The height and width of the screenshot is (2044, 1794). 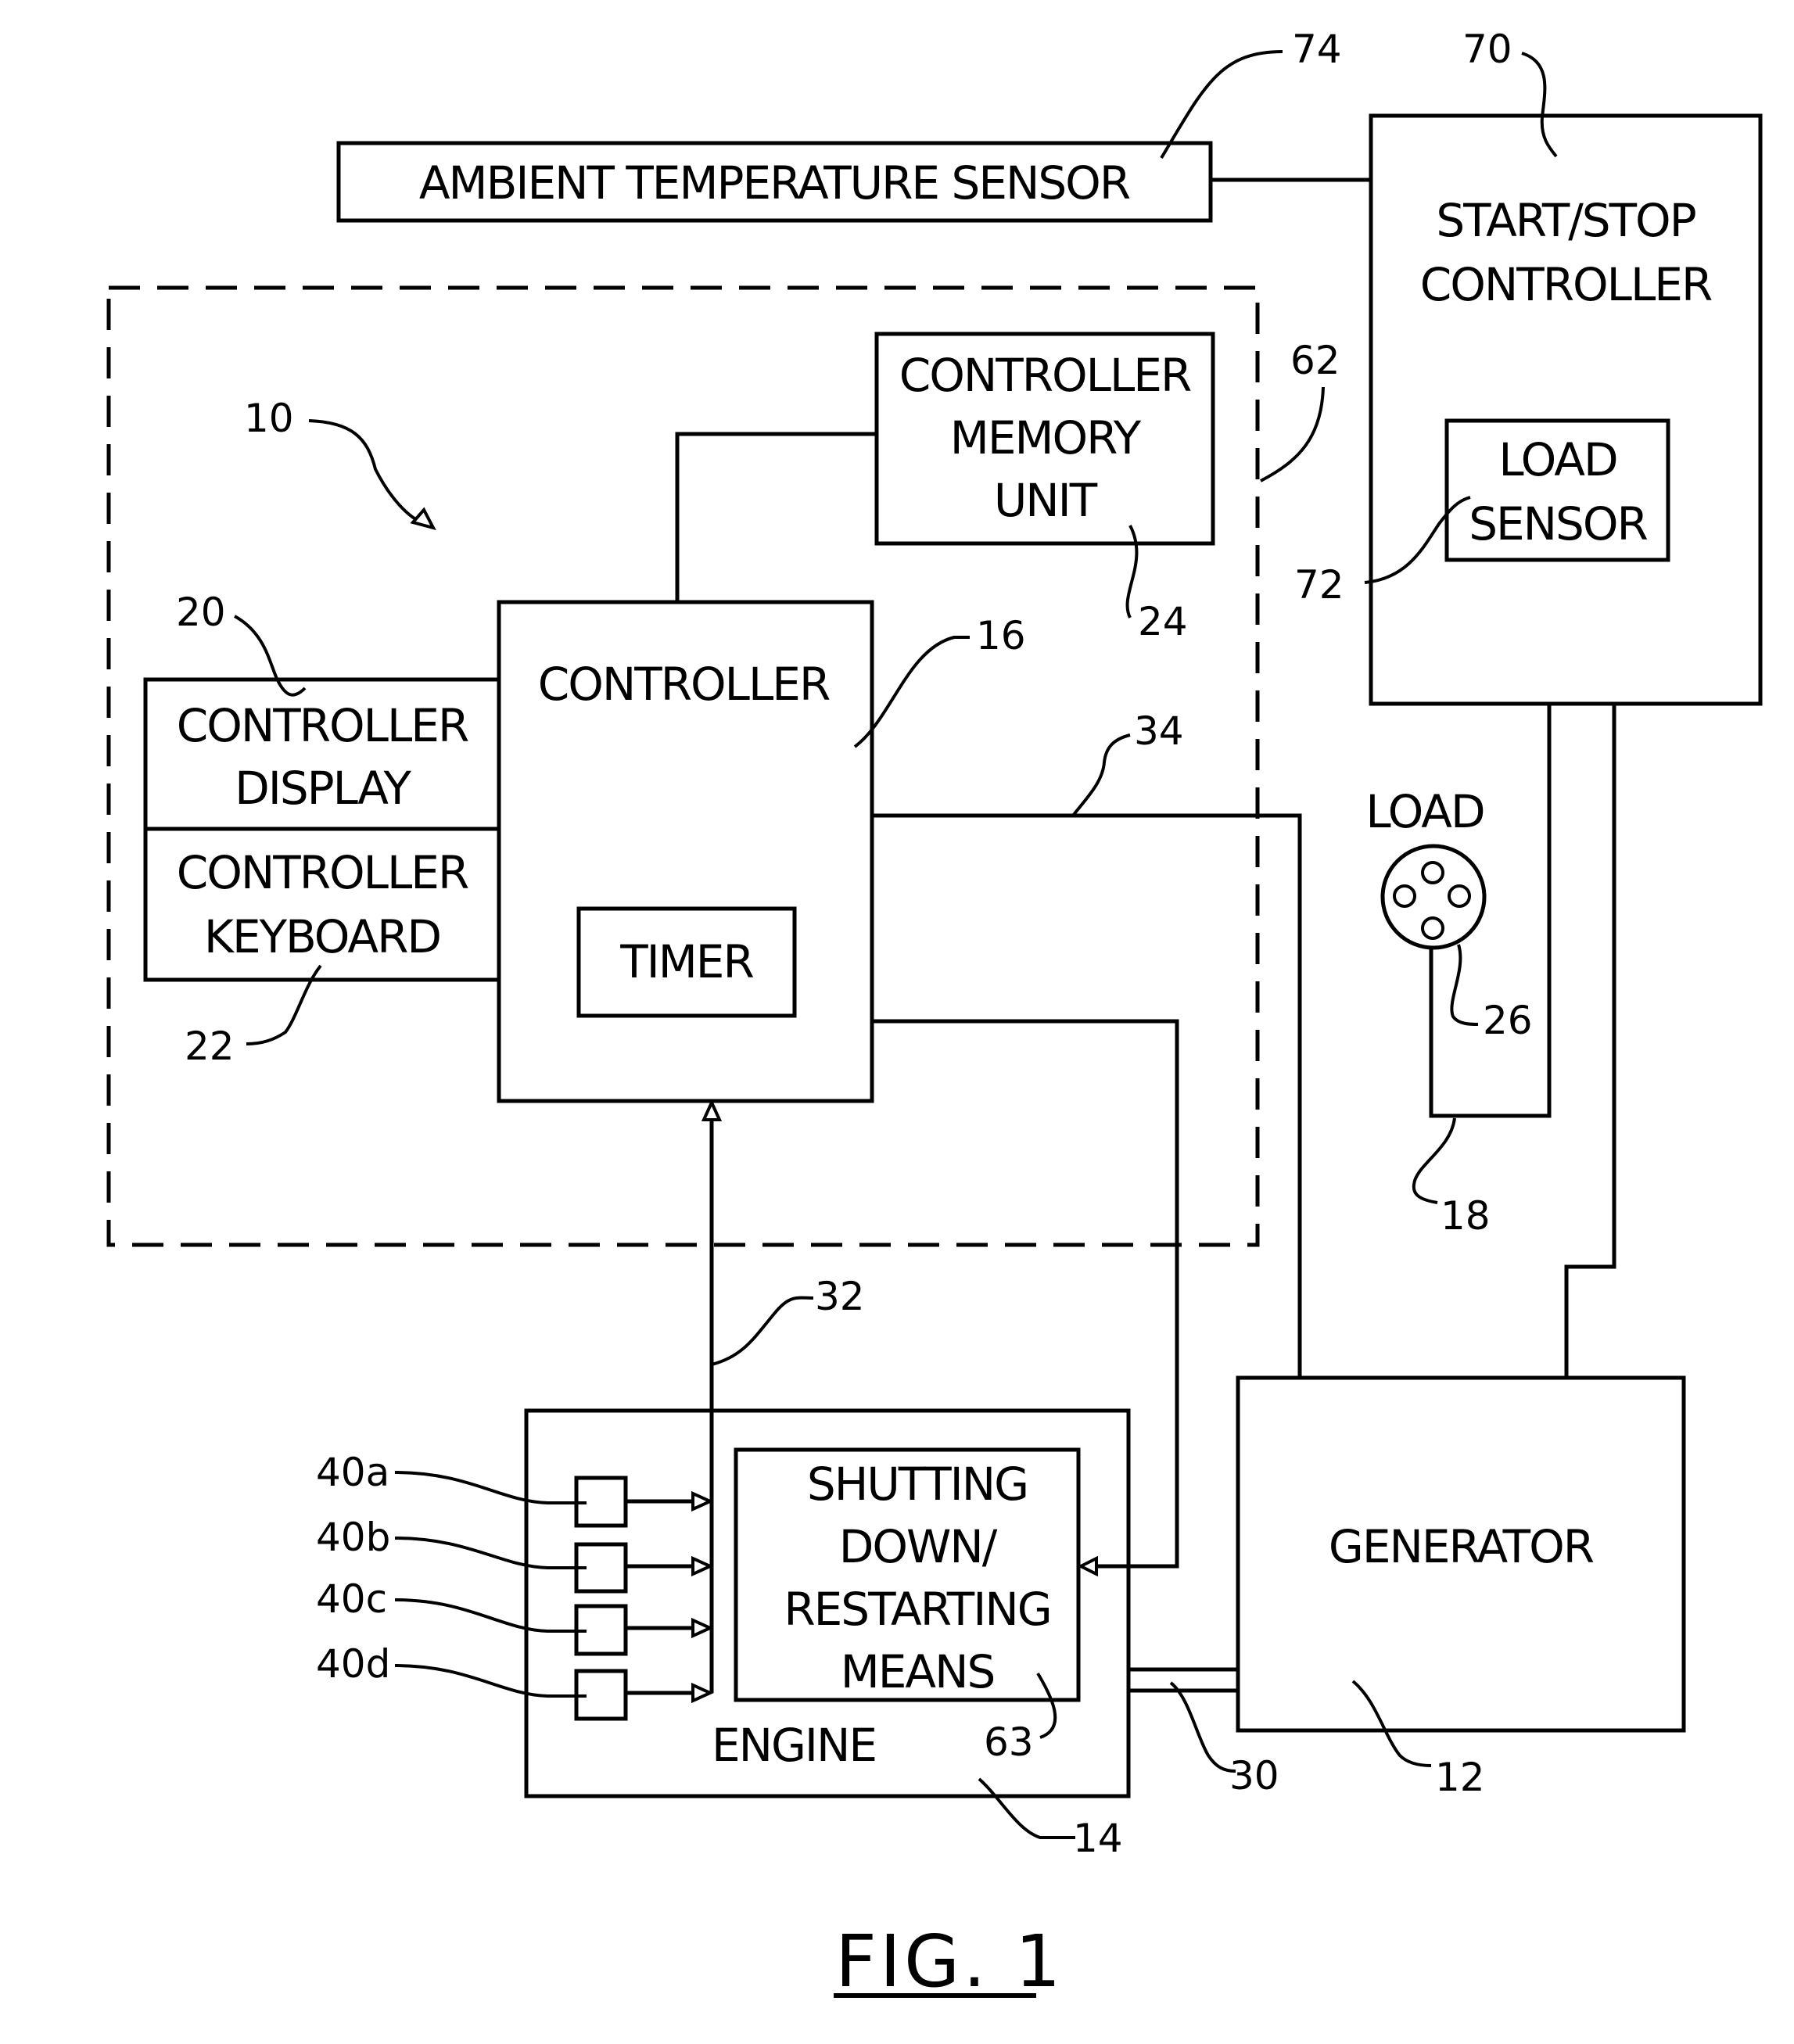 What do you see at coordinates (703, 1501) in the screenshot?
I see `arrow-40a-icon` at bounding box center [703, 1501].